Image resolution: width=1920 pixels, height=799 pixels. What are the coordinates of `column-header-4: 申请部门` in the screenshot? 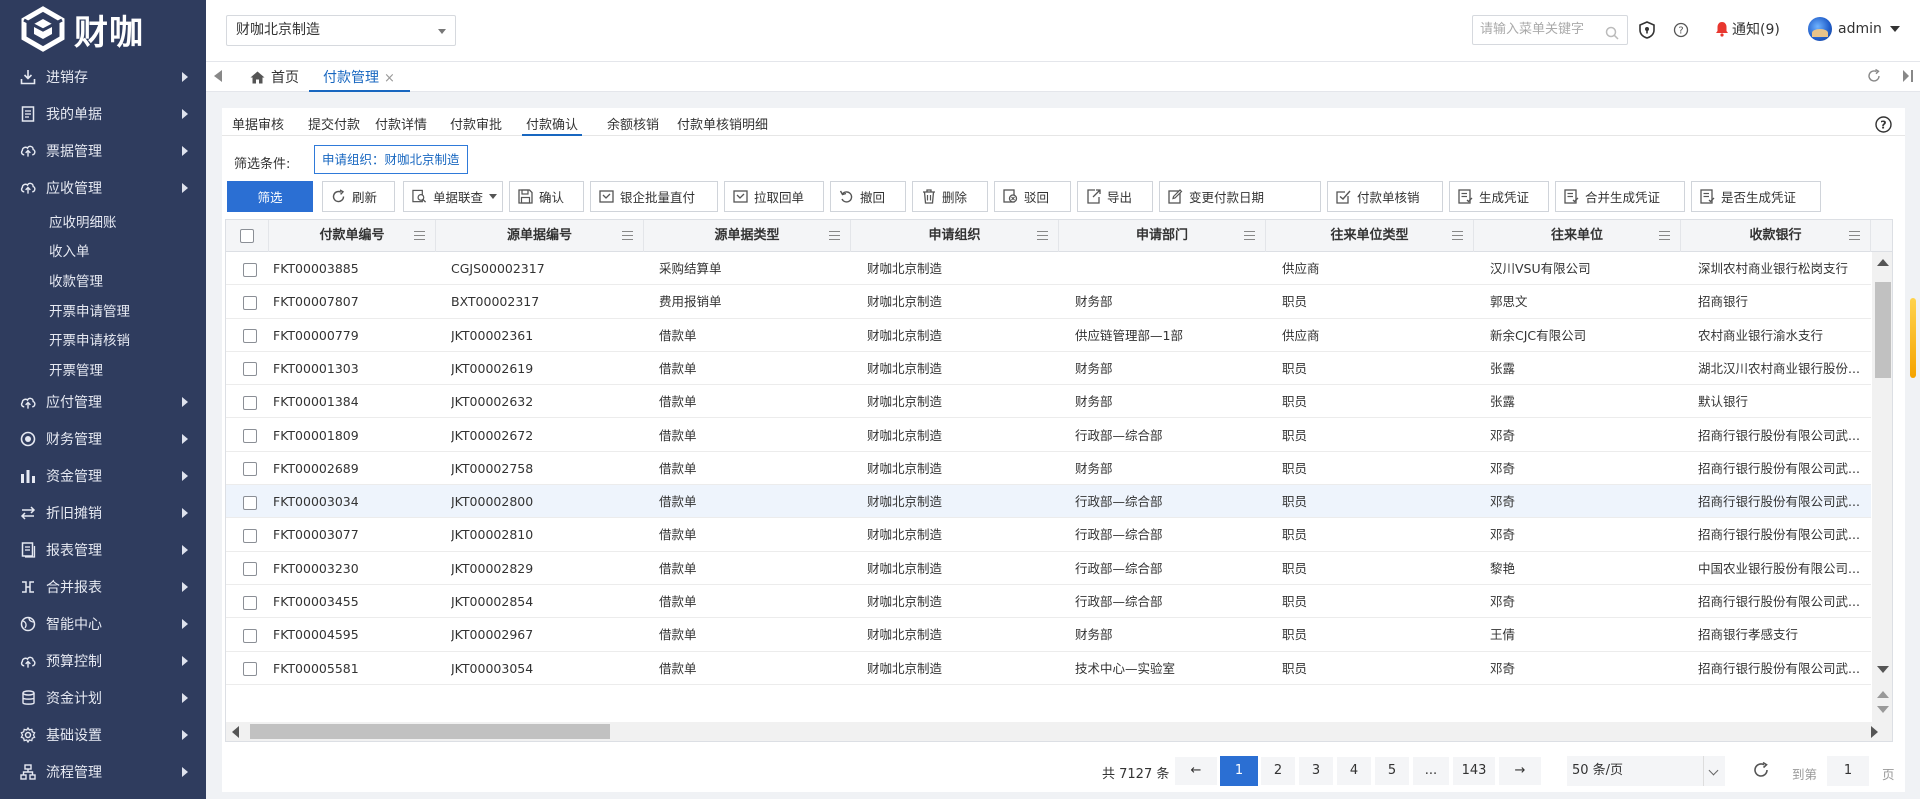 It's located at (1162, 236).